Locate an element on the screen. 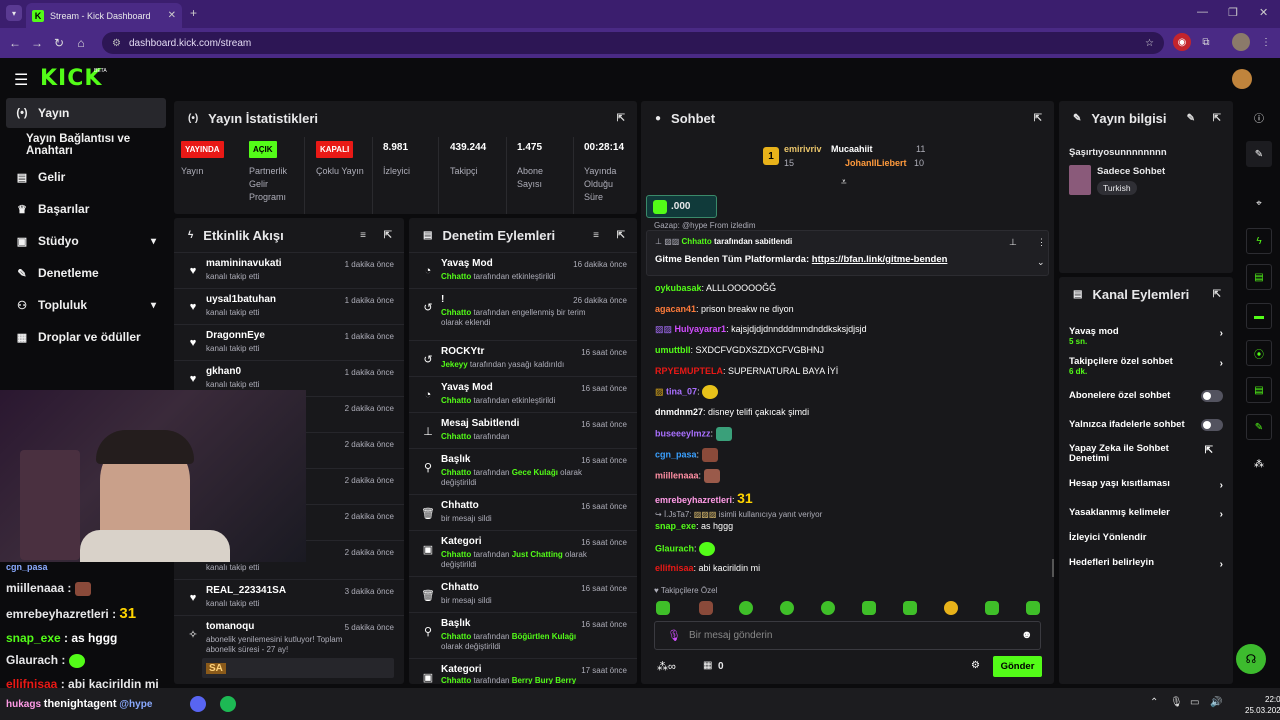 Image resolution: width=1280 pixels, height=720 pixels. sidebar-item-stream-key: Yayın Bağlantısı ve Anahtarı is located at coordinates (88, 145).